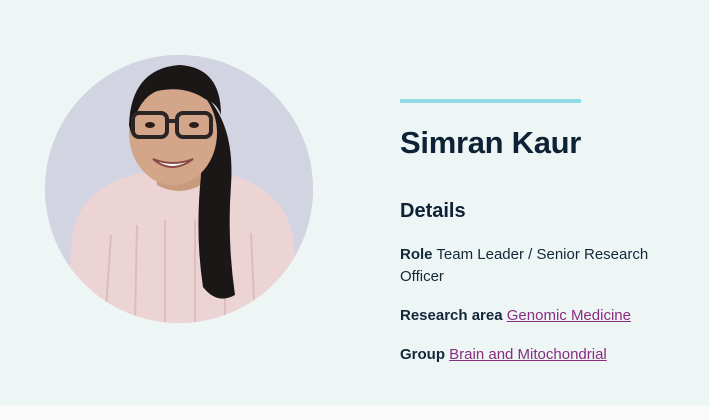 This screenshot has height=420, width=709. What do you see at coordinates (491, 142) in the screenshot?
I see `profile-name: Simran Kaur` at bounding box center [491, 142].